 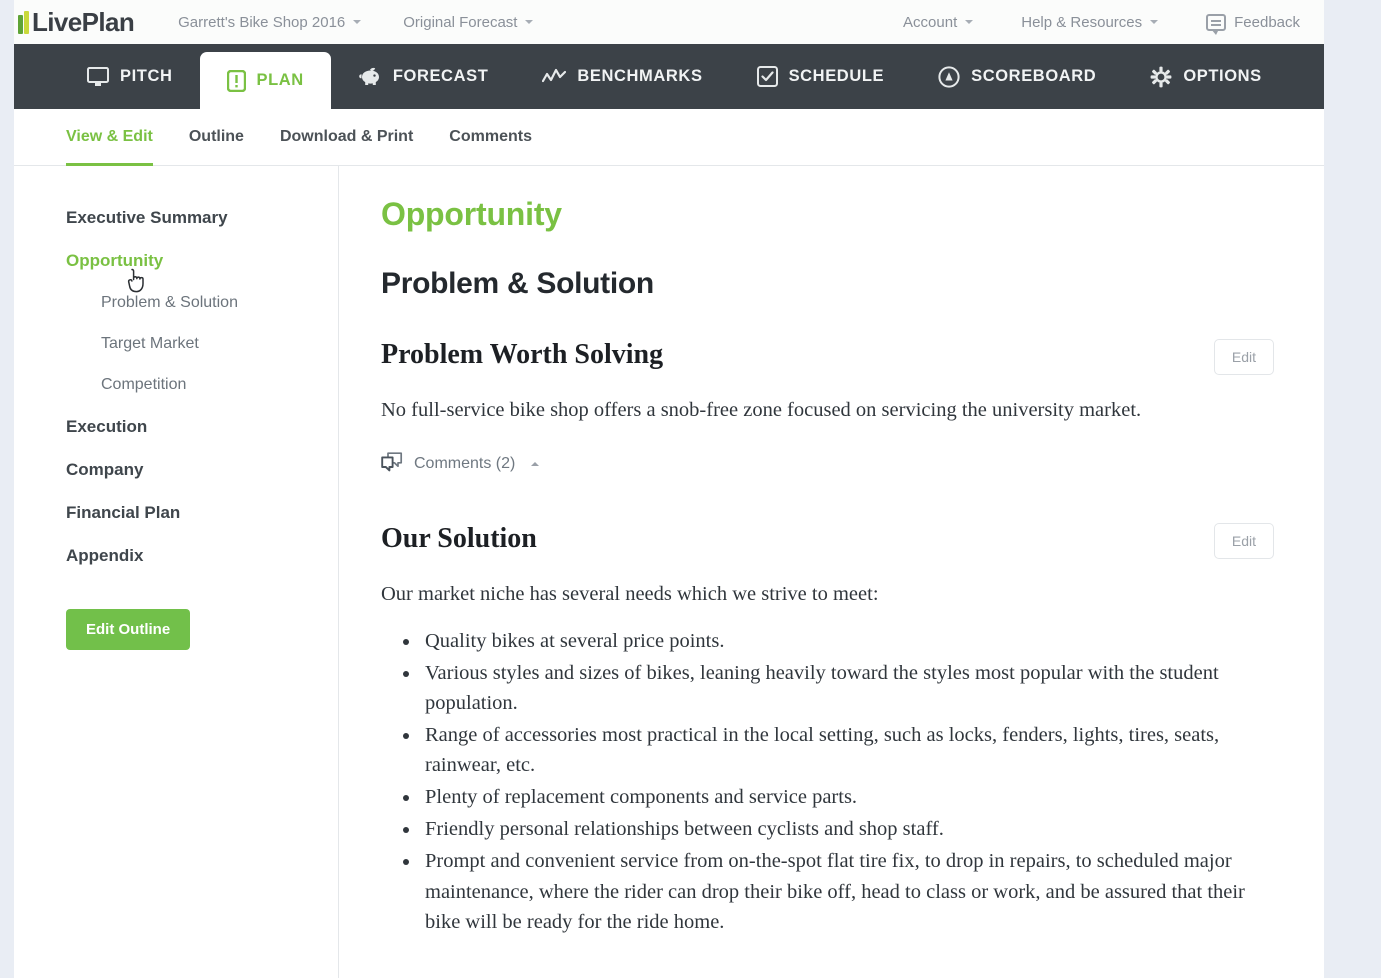 I want to click on comments-toggle: Comments (2), so click(x=827, y=464).